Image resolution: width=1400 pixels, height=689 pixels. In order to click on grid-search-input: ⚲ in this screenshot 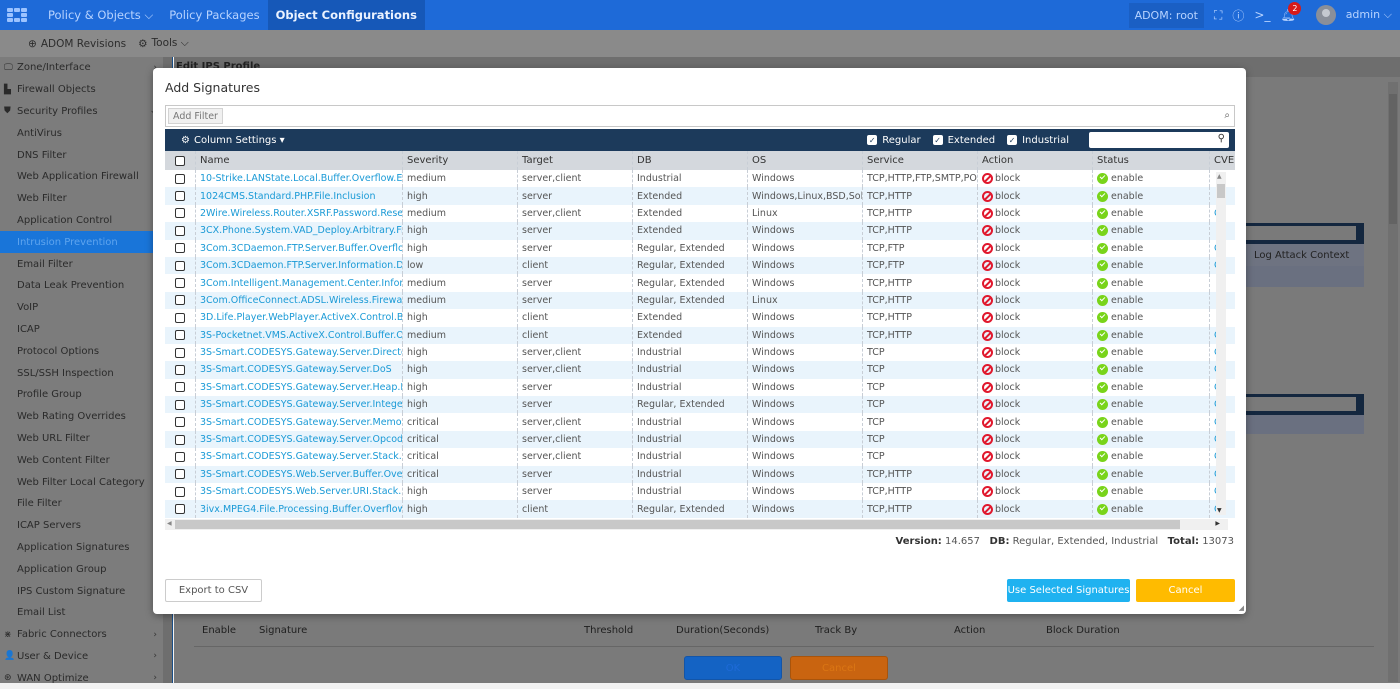, I will do `click(1159, 140)`.